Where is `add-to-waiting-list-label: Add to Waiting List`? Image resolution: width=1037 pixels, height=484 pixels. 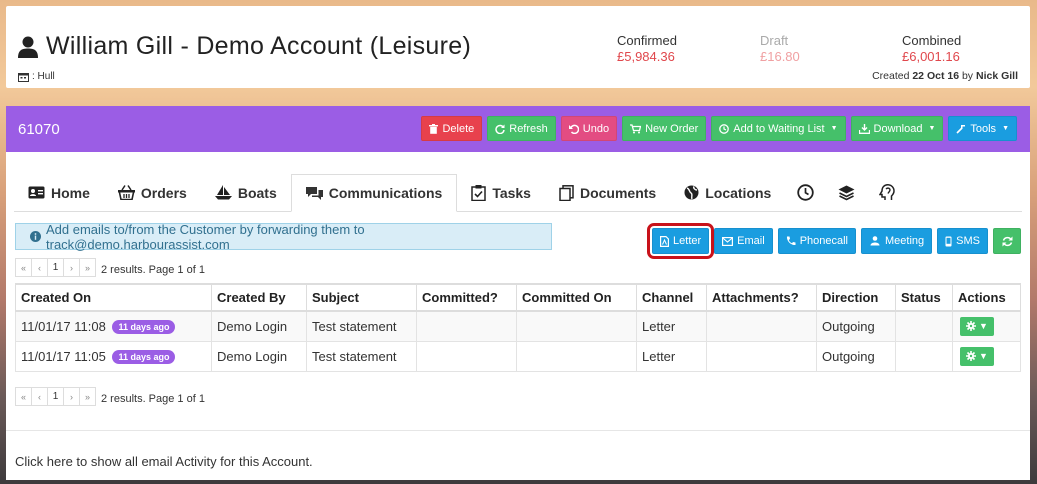 add-to-waiting-list-label: Add to Waiting List is located at coordinates (779, 128).